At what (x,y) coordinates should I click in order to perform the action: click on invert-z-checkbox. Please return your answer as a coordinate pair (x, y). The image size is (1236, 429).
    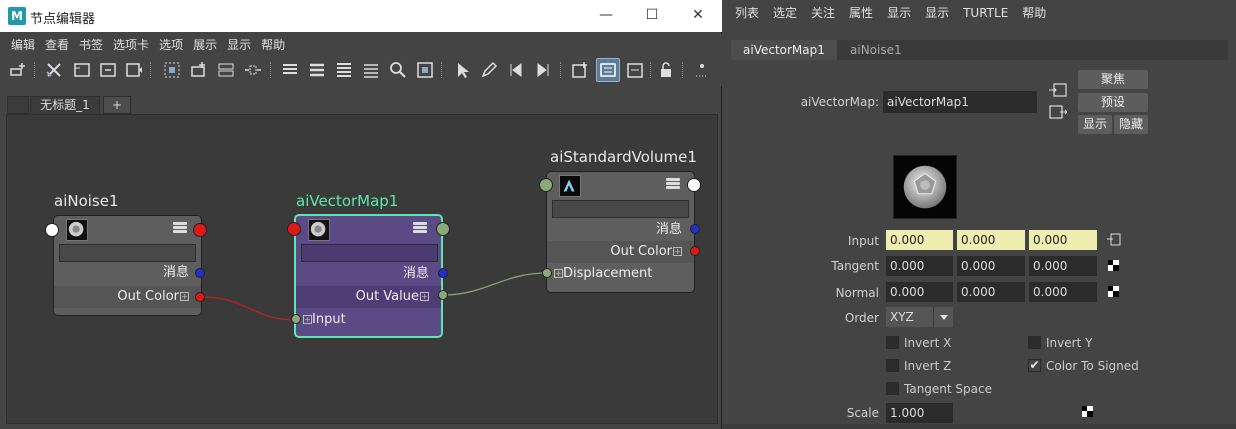
    Looking at the image, I should click on (892, 365).